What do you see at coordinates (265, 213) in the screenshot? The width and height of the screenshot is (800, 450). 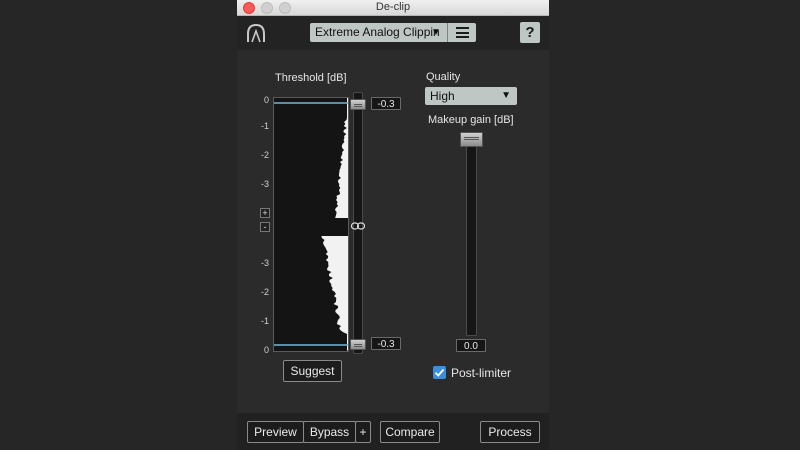 I see `zoom-in-button: +` at bounding box center [265, 213].